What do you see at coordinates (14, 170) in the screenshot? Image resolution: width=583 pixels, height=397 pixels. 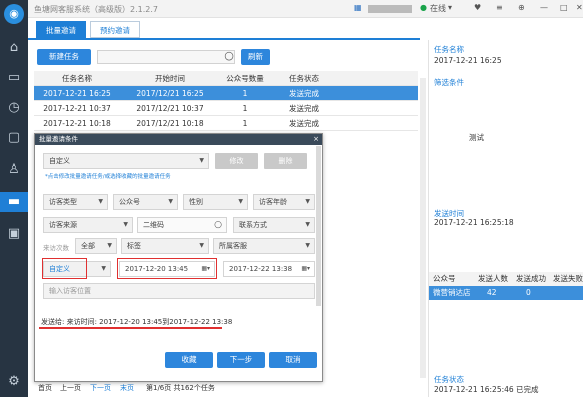 I see `contacts-icon: ♙` at bounding box center [14, 170].